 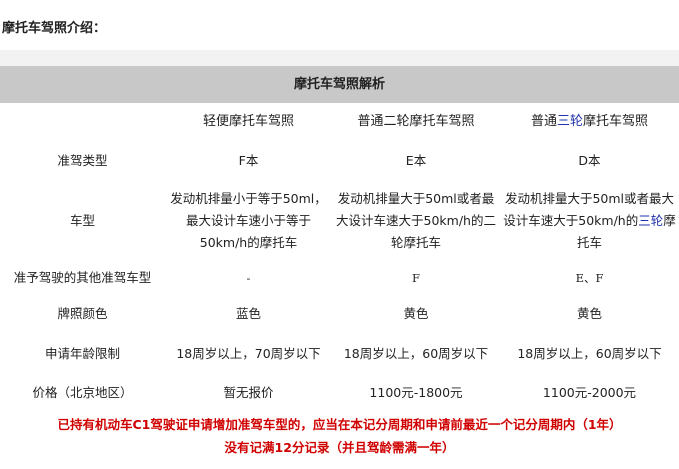 What do you see at coordinates (616, 121) in the screenshot?
I see `header-three-wheel-post: 摩托车驾照` at bounding box center [616, 121].